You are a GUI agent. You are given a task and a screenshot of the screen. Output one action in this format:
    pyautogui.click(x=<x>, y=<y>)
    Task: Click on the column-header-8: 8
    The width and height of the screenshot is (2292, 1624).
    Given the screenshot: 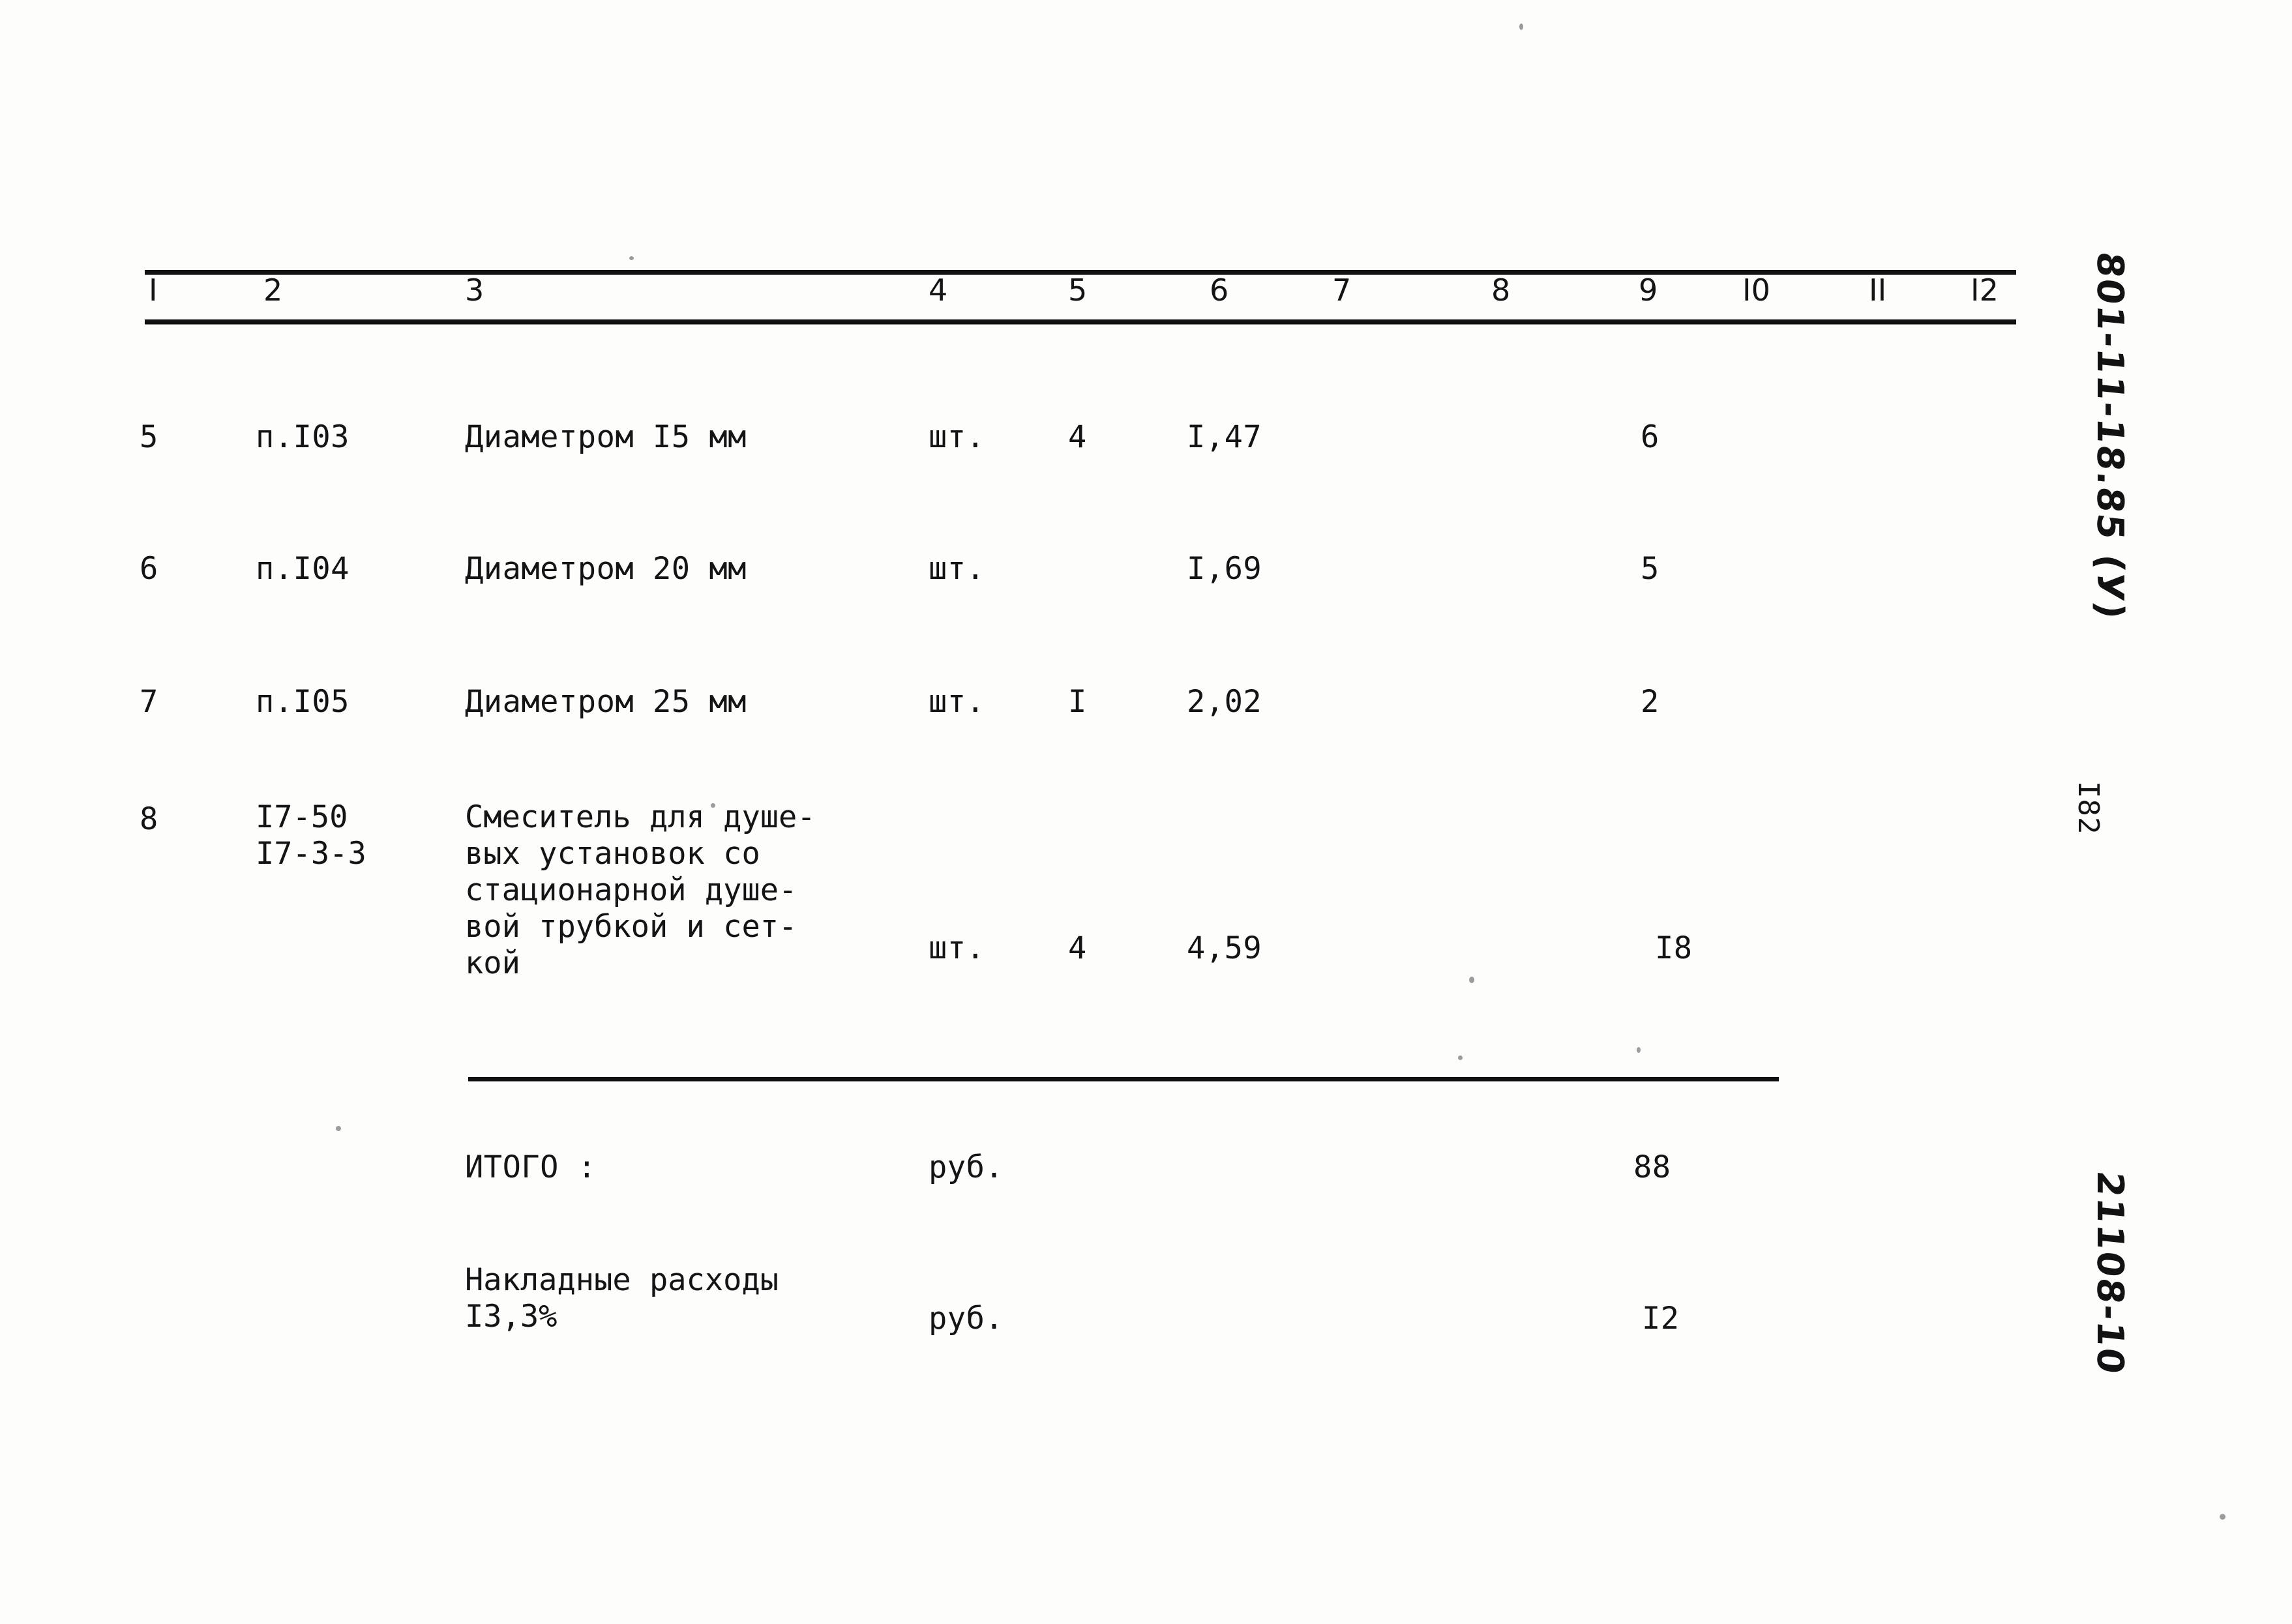 What is the action you would take?
    pyautogui.click(x=1501, y=290)
    